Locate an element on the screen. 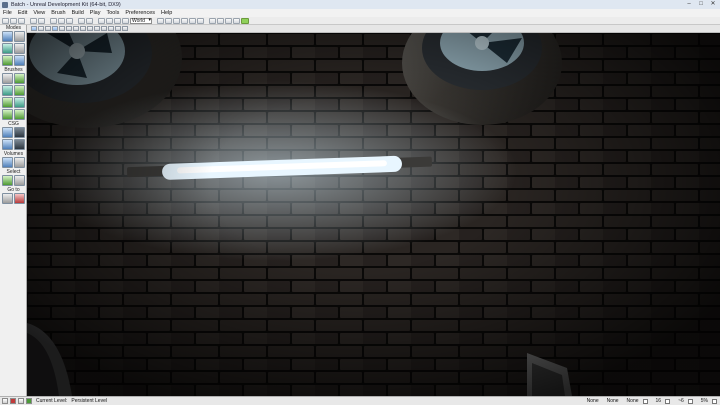  select-icon is located at coordinates (101, 20).